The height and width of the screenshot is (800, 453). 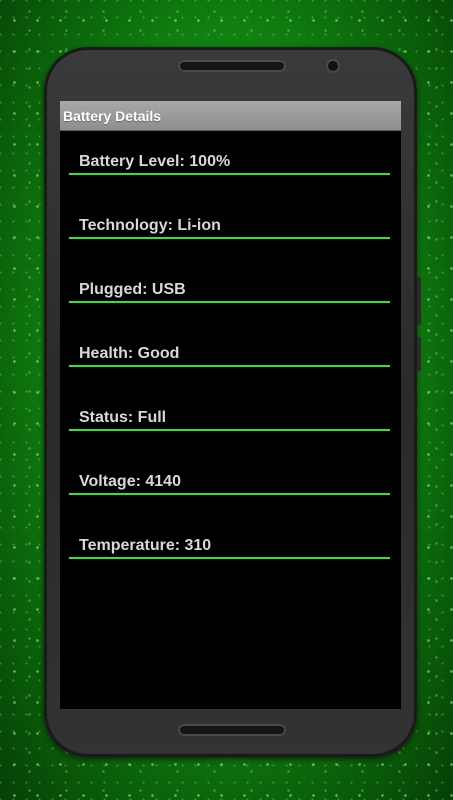 What do you see at coordinates (230, 312) in the screenshot?
I see `list-item-plugged: Plugged: USB` at bounding box center [230, 312].